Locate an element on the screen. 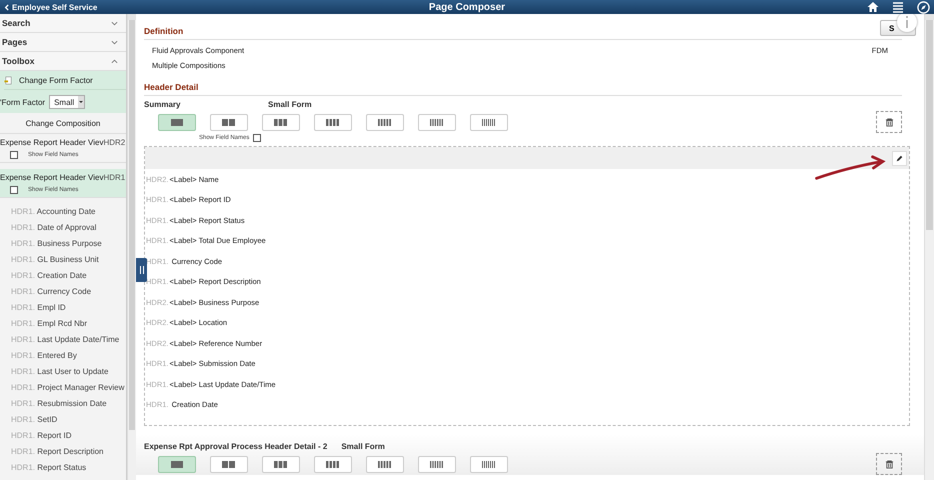  grip-icon is located at coordinates (141, 270).